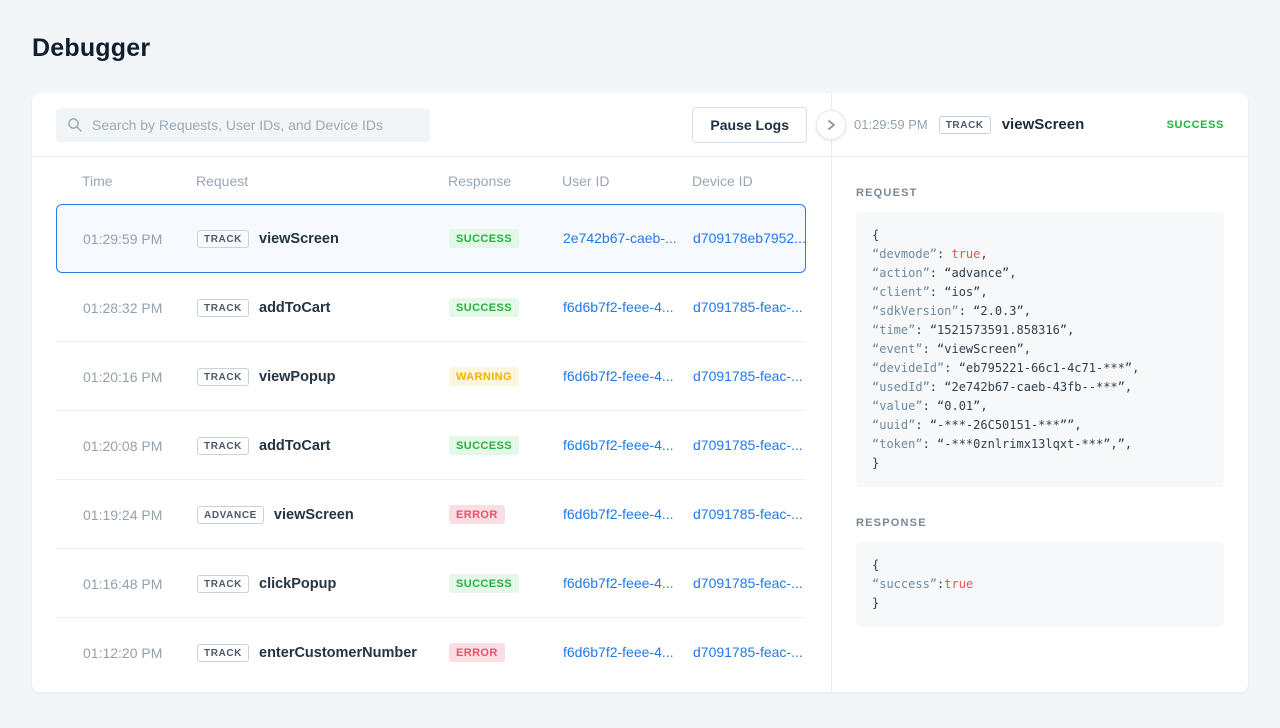  I want to click on response-section-label: RESPONSE, so click(891, 523).